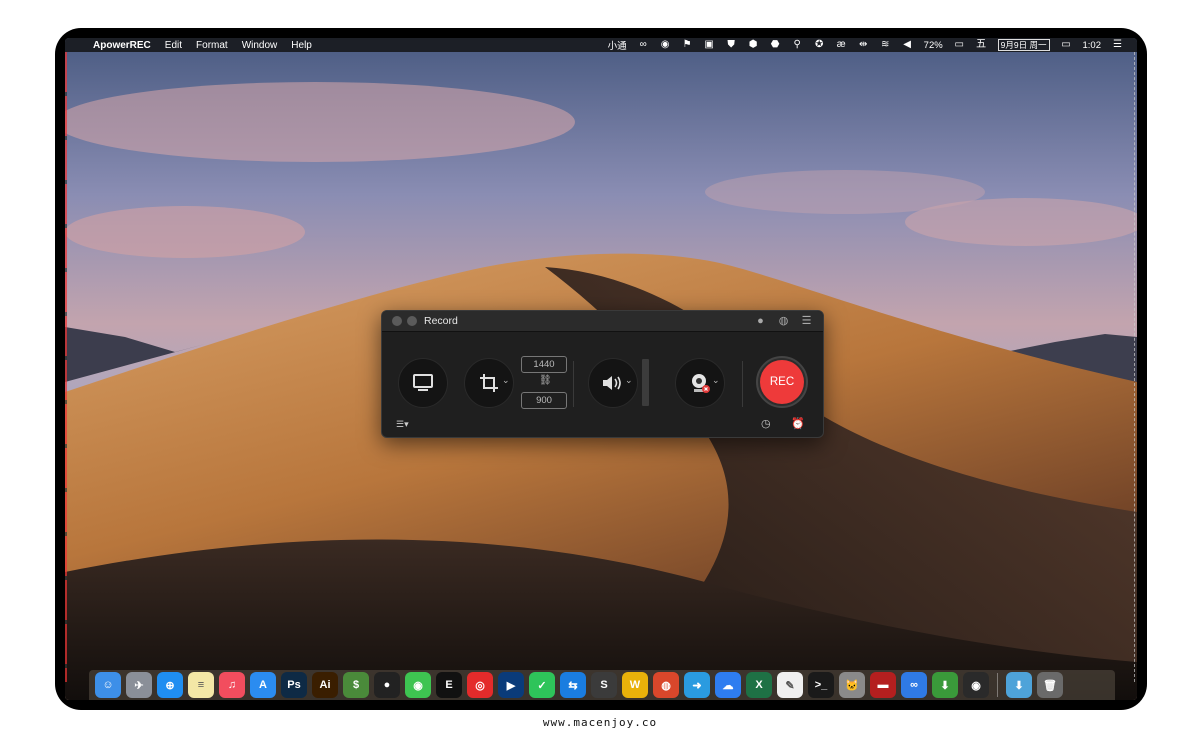 The width and height of the screenshot is (1200, 735). Describe the element at coordinates (232, 685) in the screenshot. I see `dock-music-icon: ♫` at that location.